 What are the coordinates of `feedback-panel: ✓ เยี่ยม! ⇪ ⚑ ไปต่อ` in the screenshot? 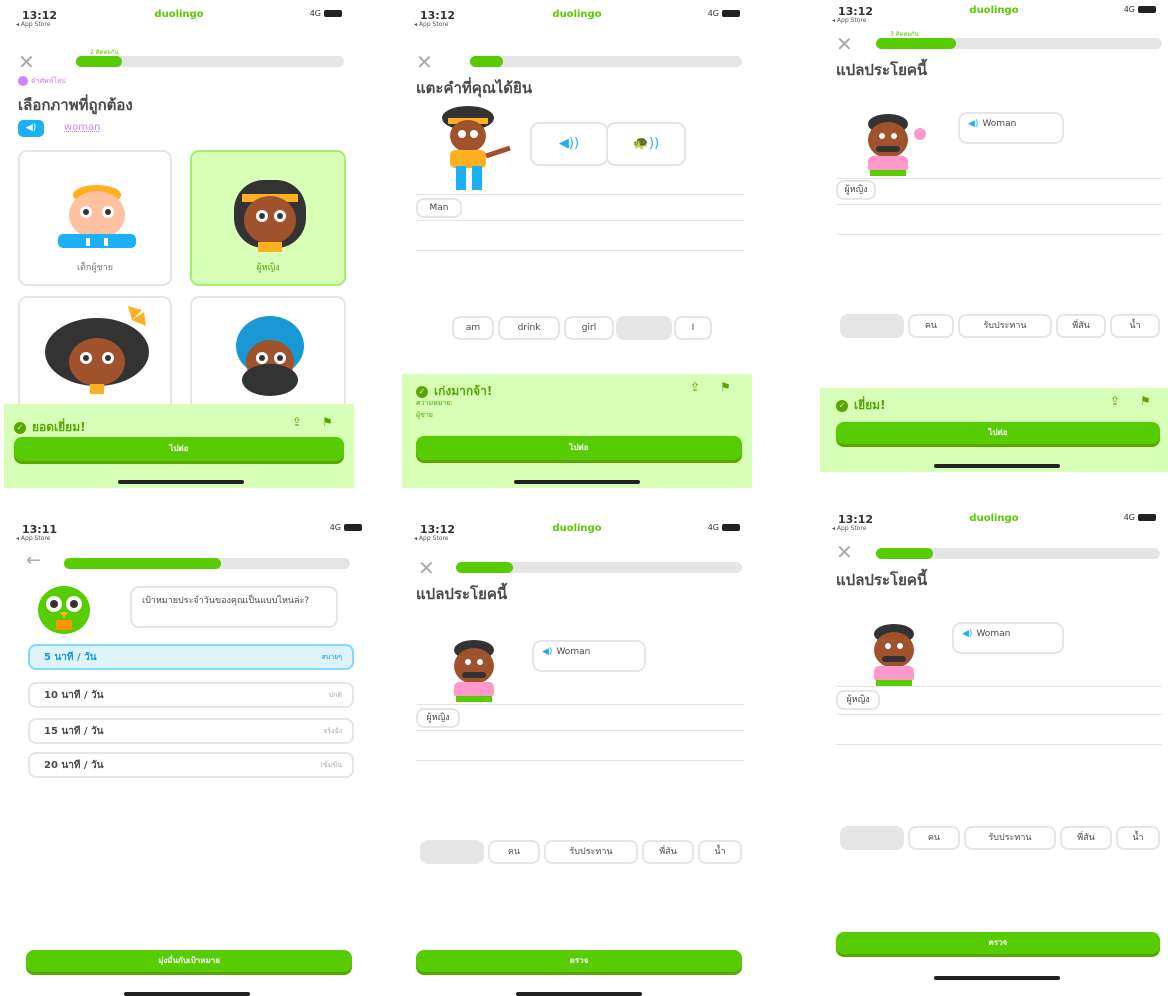 It's located at (994, 430).